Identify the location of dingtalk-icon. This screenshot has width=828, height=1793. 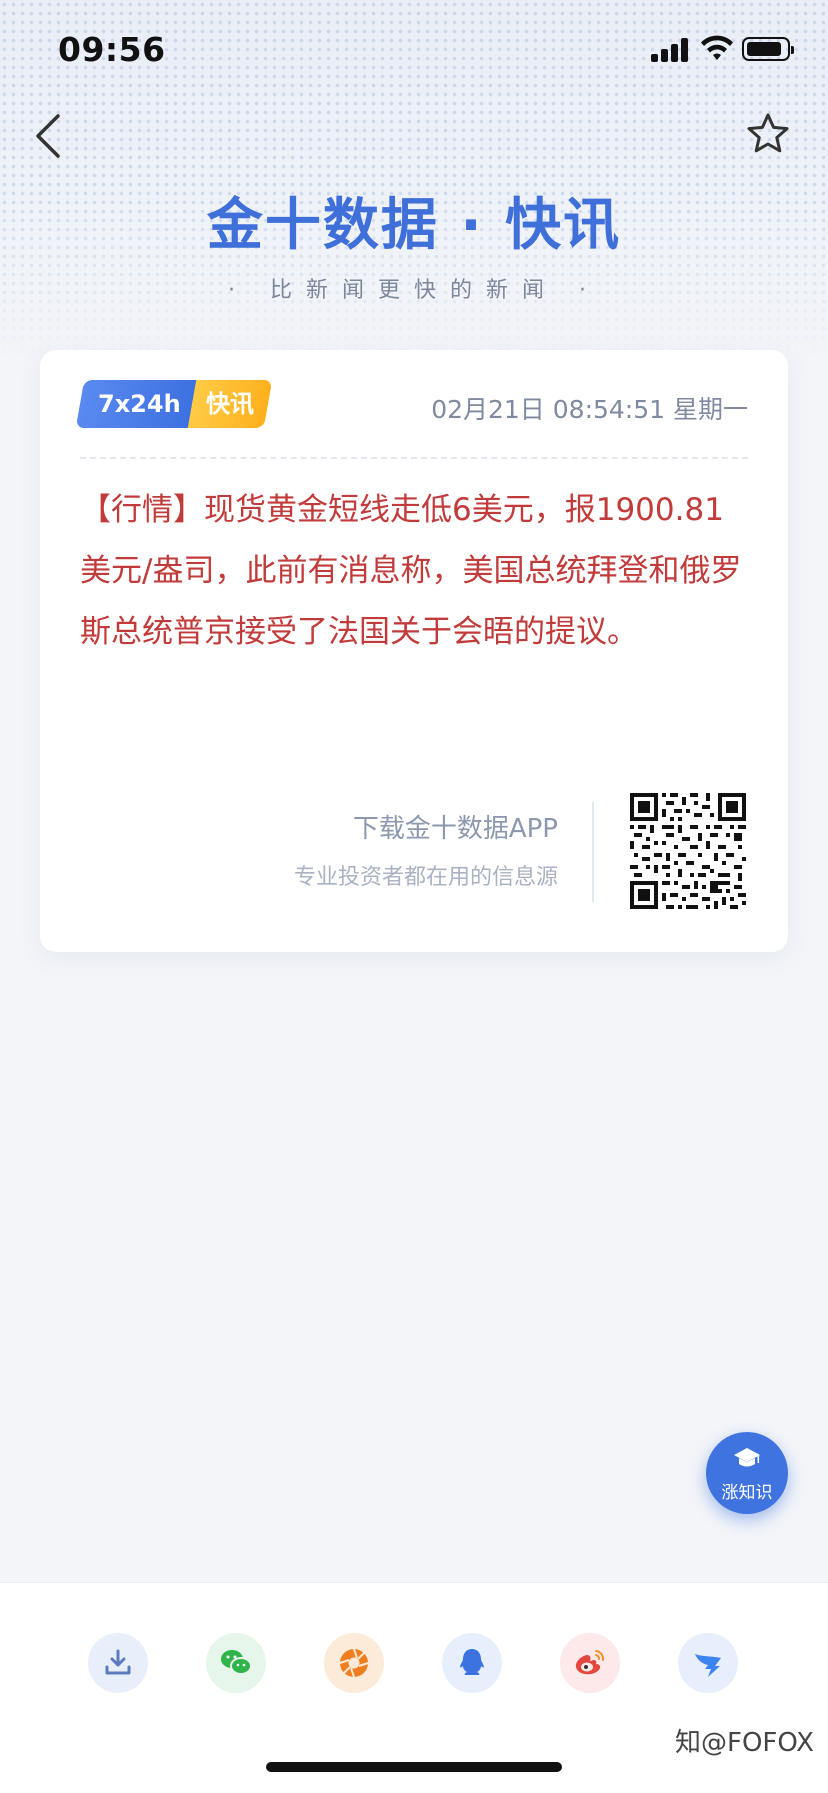
(708, 1665).